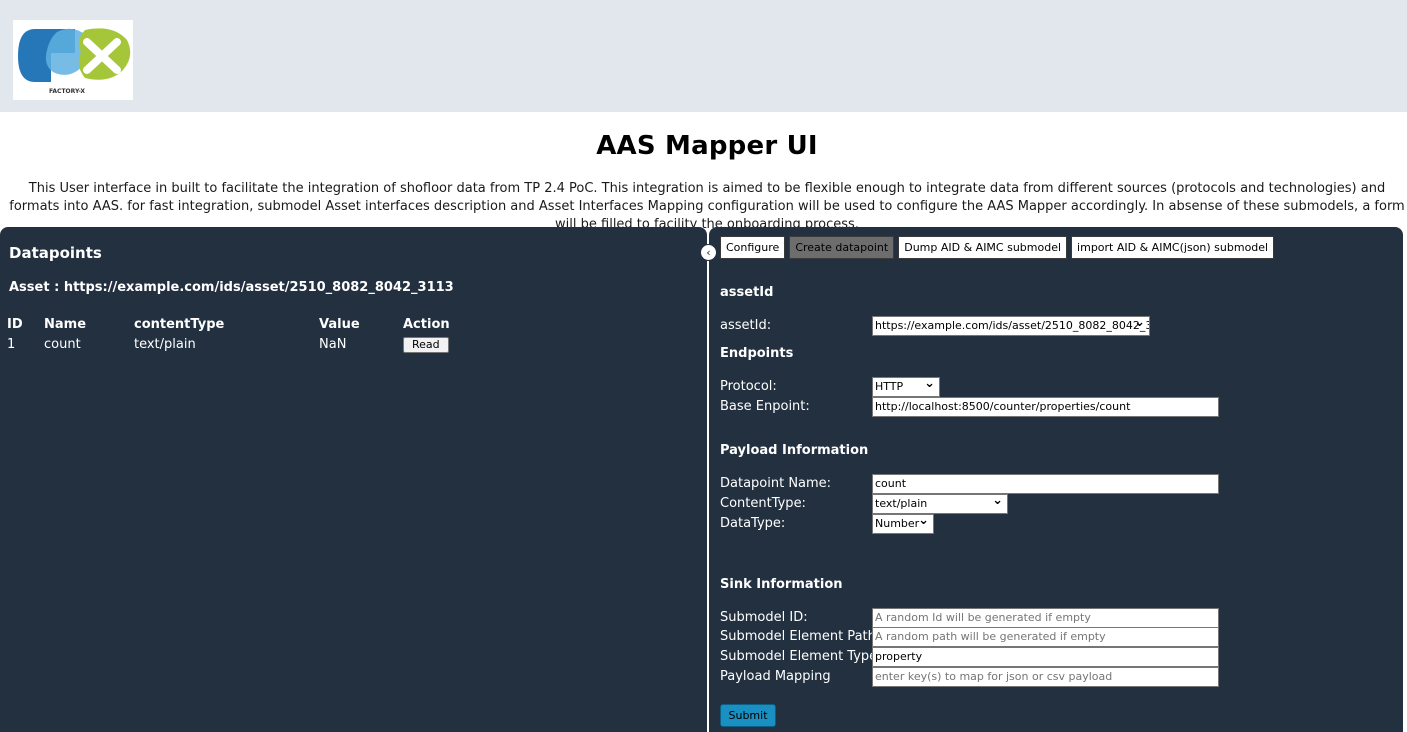 This screenshot has width=1407, height=732. Describe the element at coordinates (15, 324) in the screenshot. I see `column-header-id: ID` at that location.